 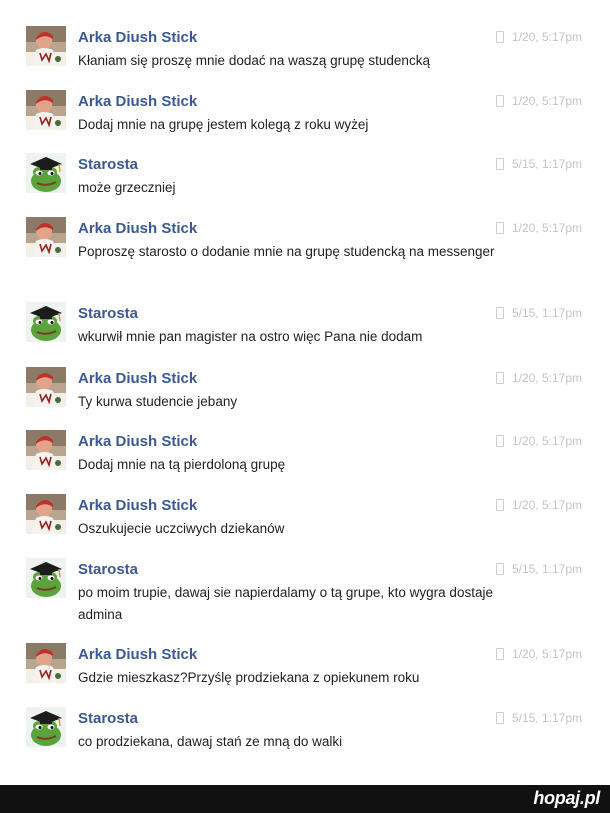 What do you see at coordinates (158, 401) in the screenshot?
I see `message-text: Ty kurwa studencie jebany` at bounding box center [158, 401].